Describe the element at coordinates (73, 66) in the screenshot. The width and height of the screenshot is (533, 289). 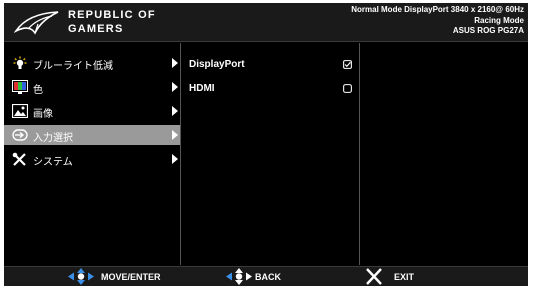
I see `menu-label-blue-light: ブルーライト低減` at that location.